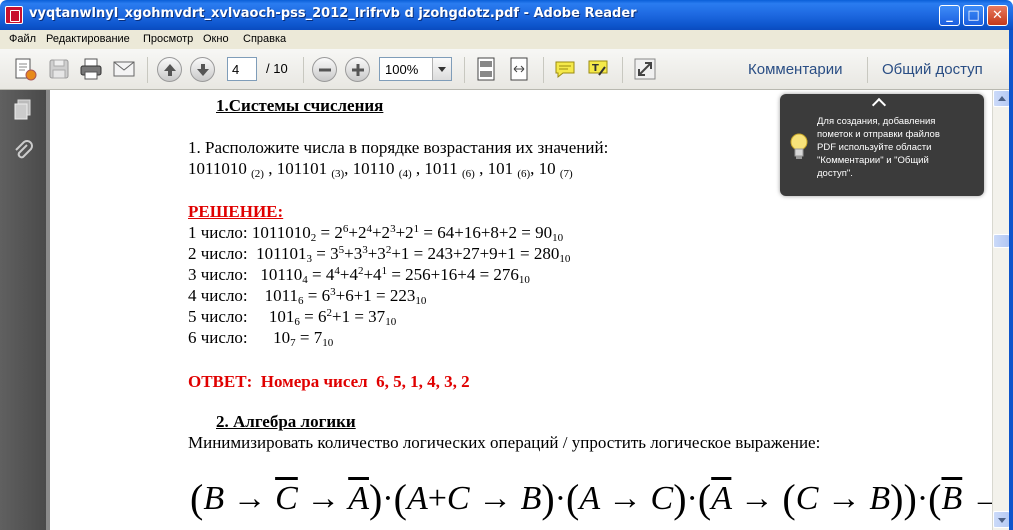  Describe the element at coordinates (277, 68) in the screenshot. I see `page-total: / 10` at that location.